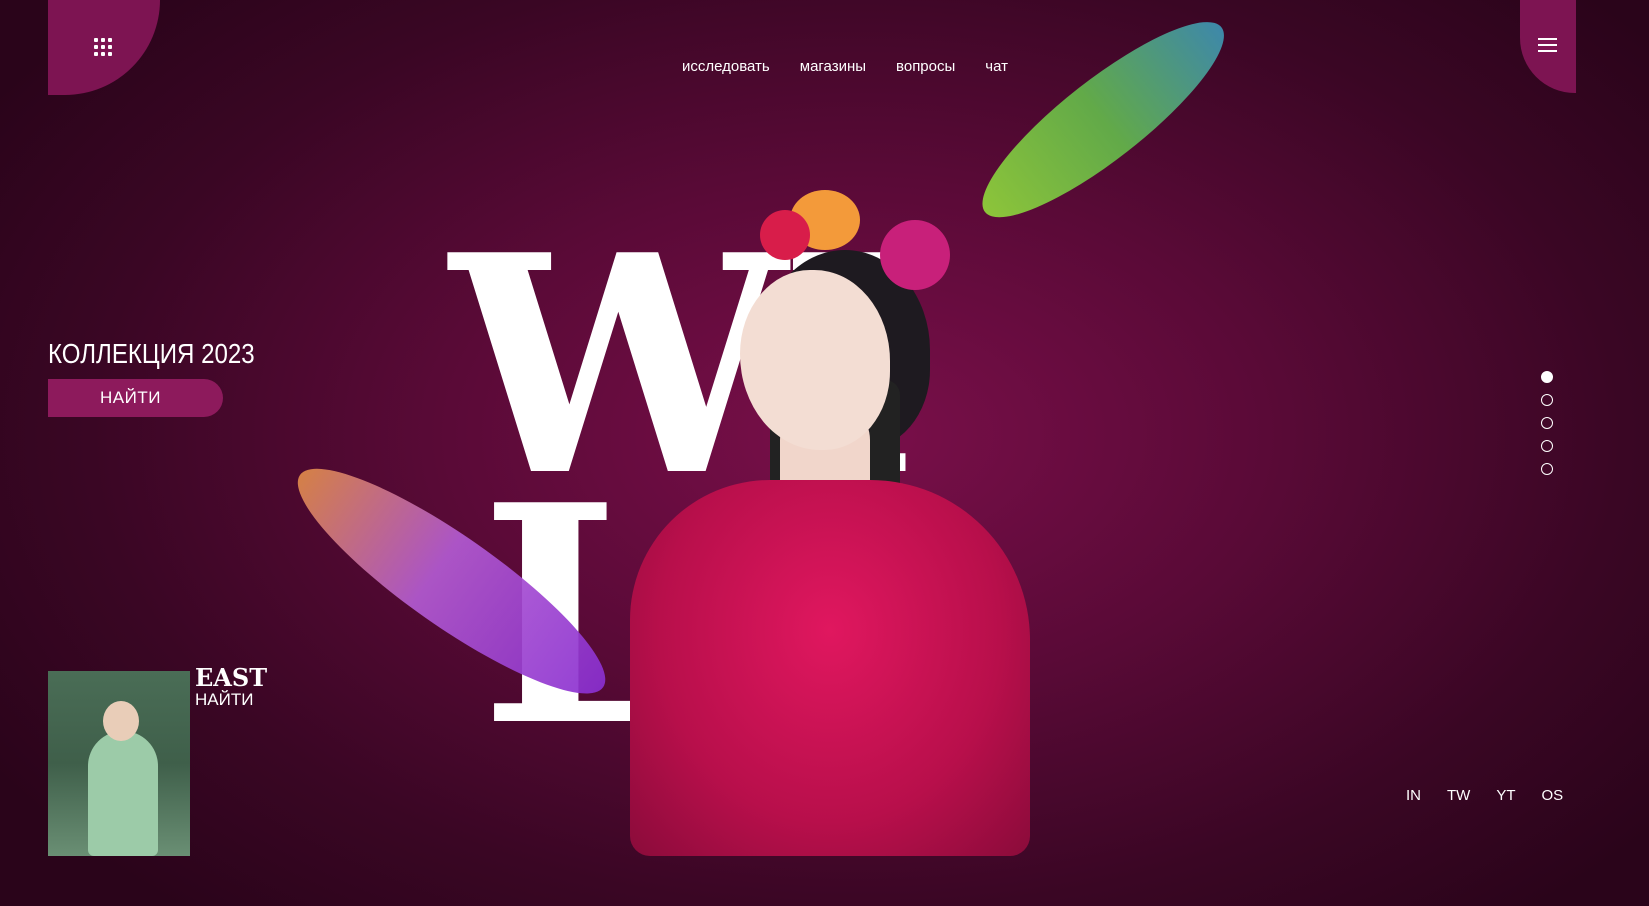 The width and height of the screenshot is (1649, 906). What do you see at coordinates (1458, 795) in the screenshot?
I see `social-twitter: TW` at bounding box center [1458, 795].